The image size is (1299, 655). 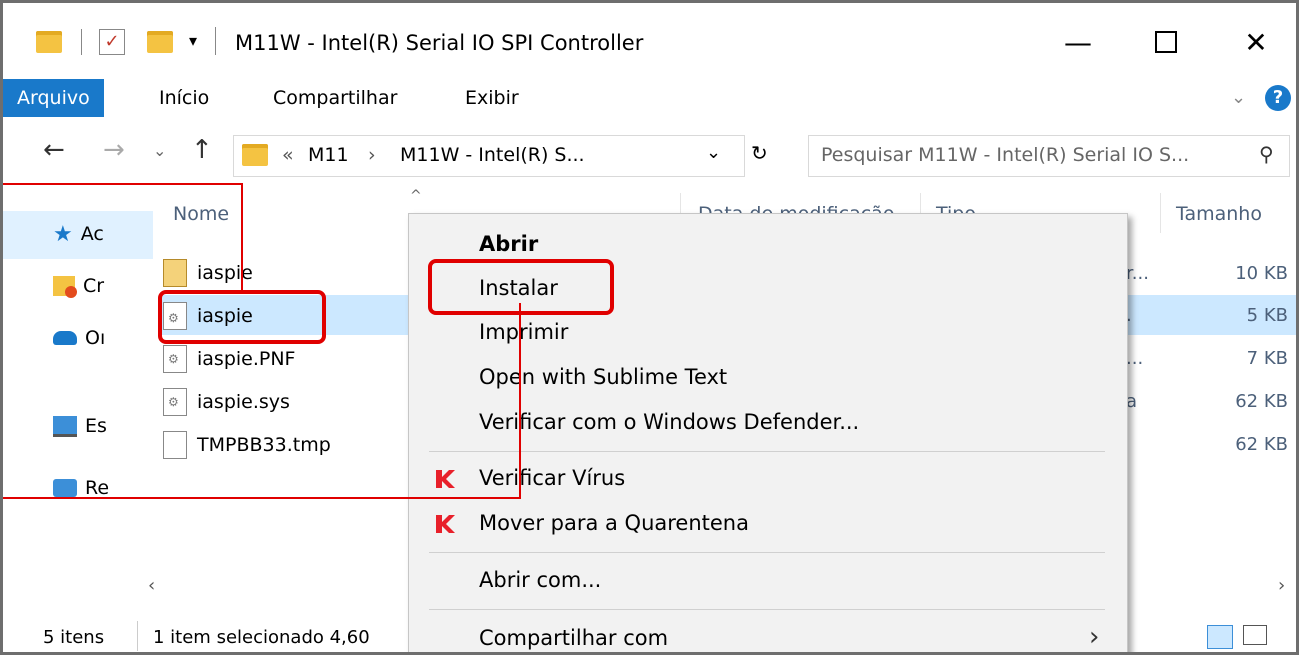 What do you see at coordinates (1078, 42) in the screenshot?
I see `minimize-button: —` at bounding box center [1078, 42].